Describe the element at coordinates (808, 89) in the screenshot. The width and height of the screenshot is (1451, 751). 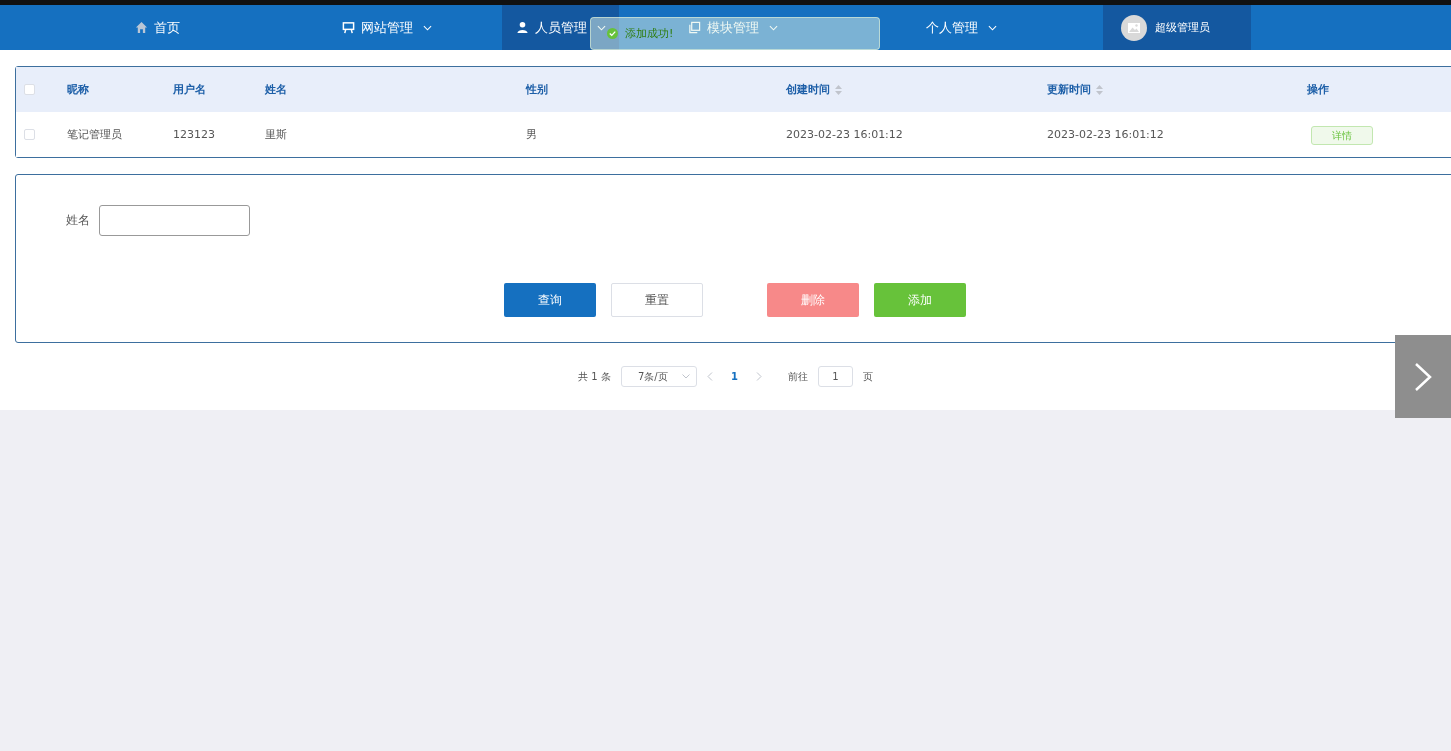
I see `column-header: 创建时间` at that location.